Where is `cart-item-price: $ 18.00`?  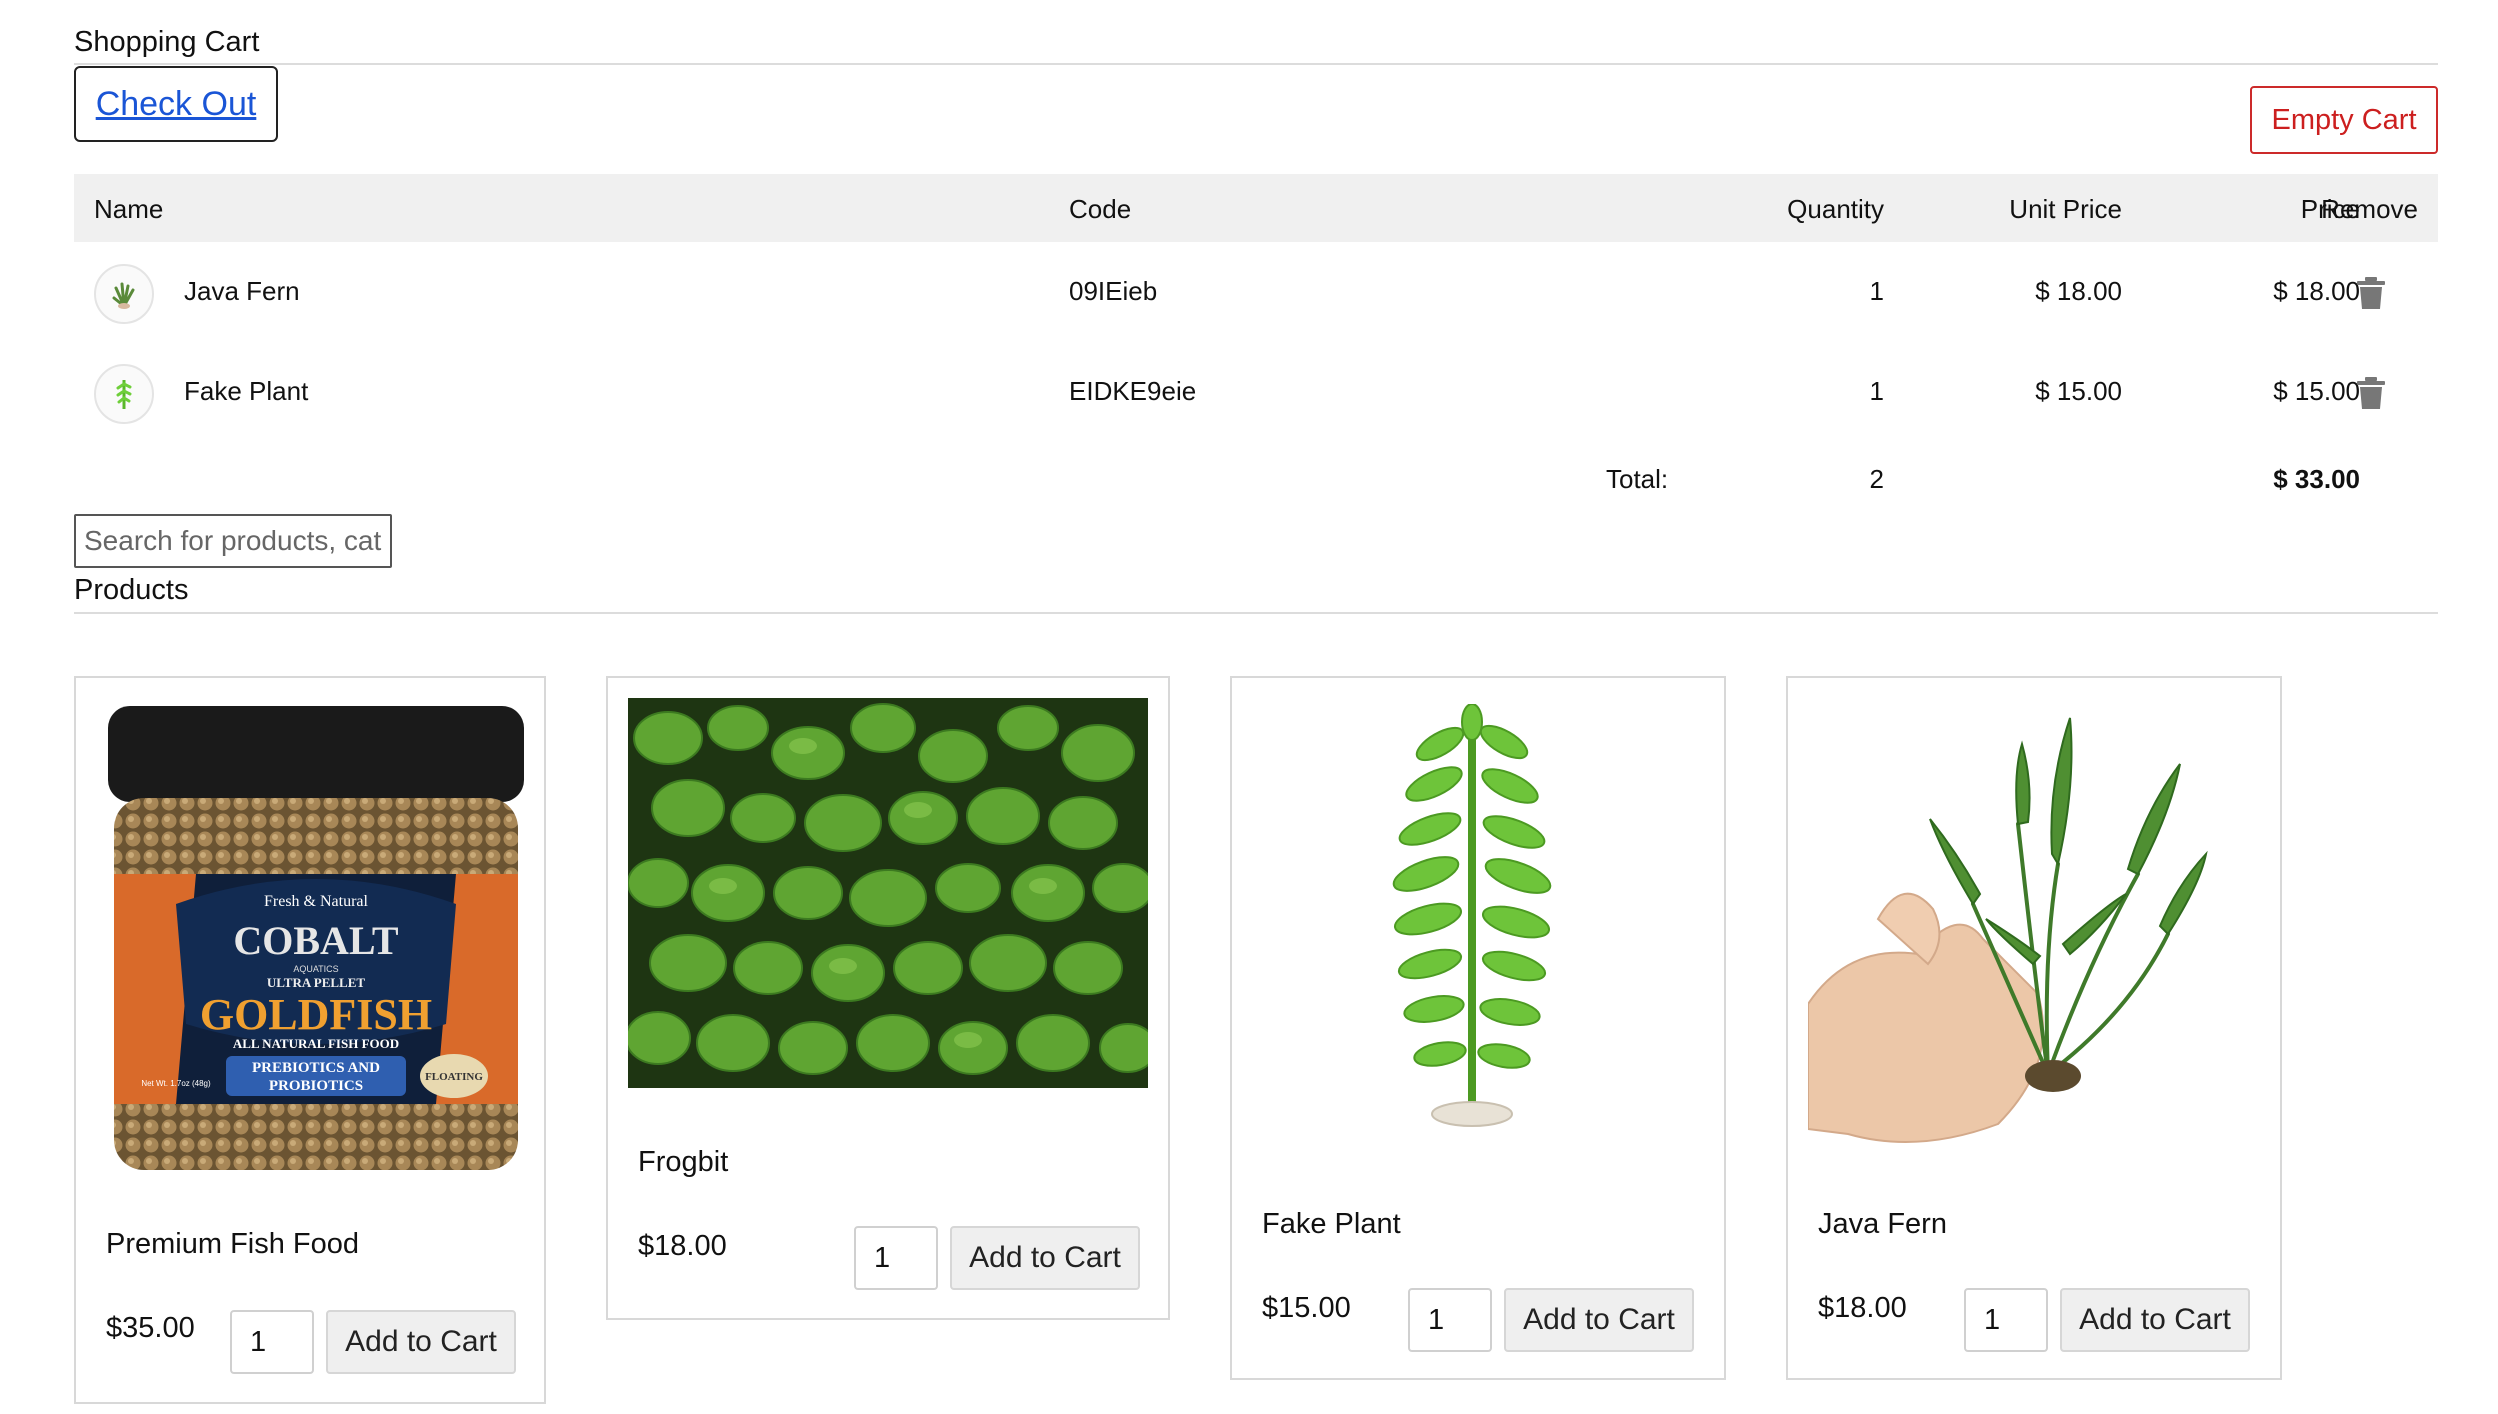 cart-item-price: $ 18.00 is located at coordinates (2316, 291).